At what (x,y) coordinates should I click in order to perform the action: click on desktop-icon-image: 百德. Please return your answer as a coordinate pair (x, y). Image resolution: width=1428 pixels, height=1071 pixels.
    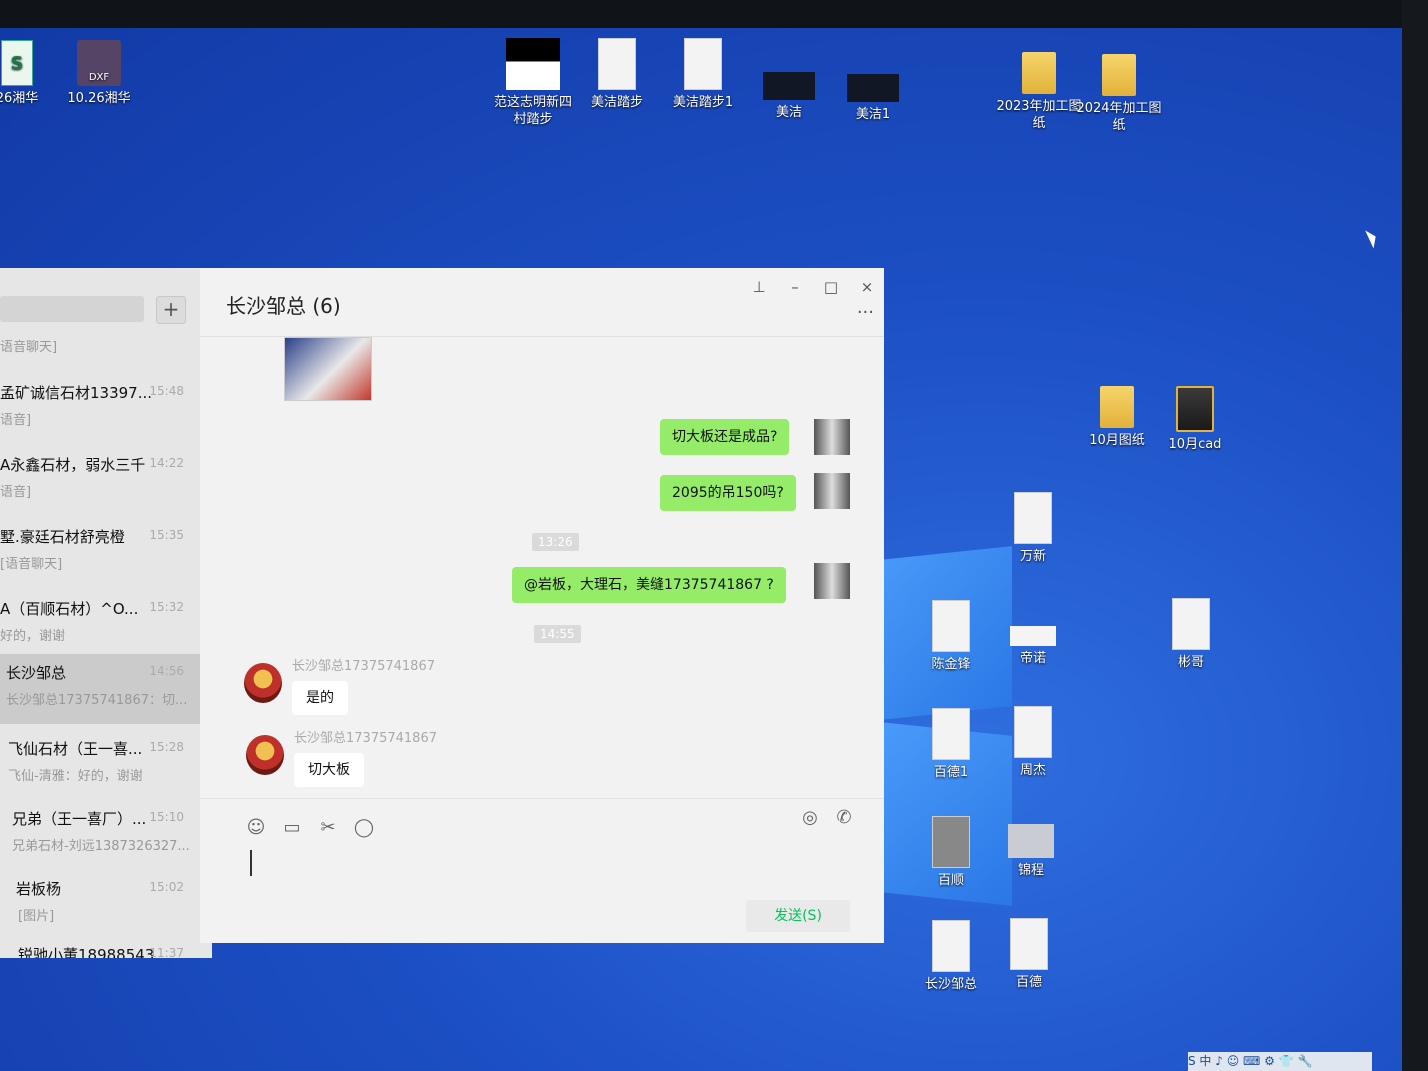
    Looking at the image, I should click on (1029, 954).